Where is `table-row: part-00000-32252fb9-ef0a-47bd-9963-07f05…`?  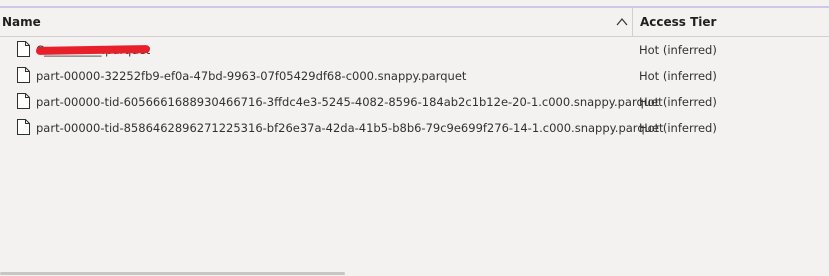 table-row: part-00000-32252fb9-ef0a-47bd-9963-07f05… is located at coordinates (414, 76).